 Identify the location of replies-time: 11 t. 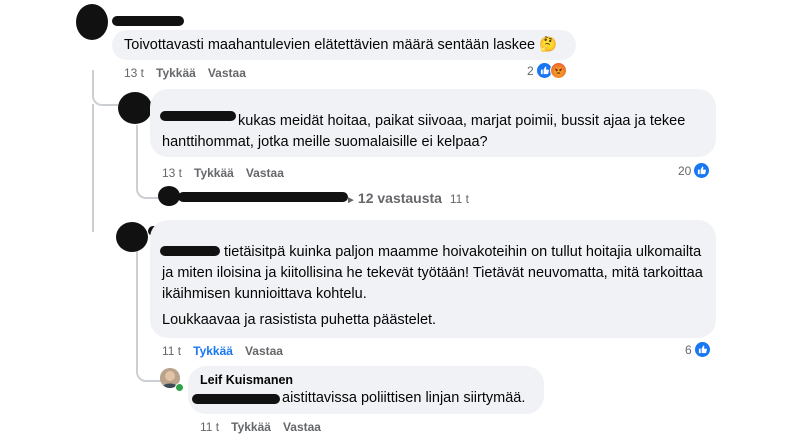
(459, 199).